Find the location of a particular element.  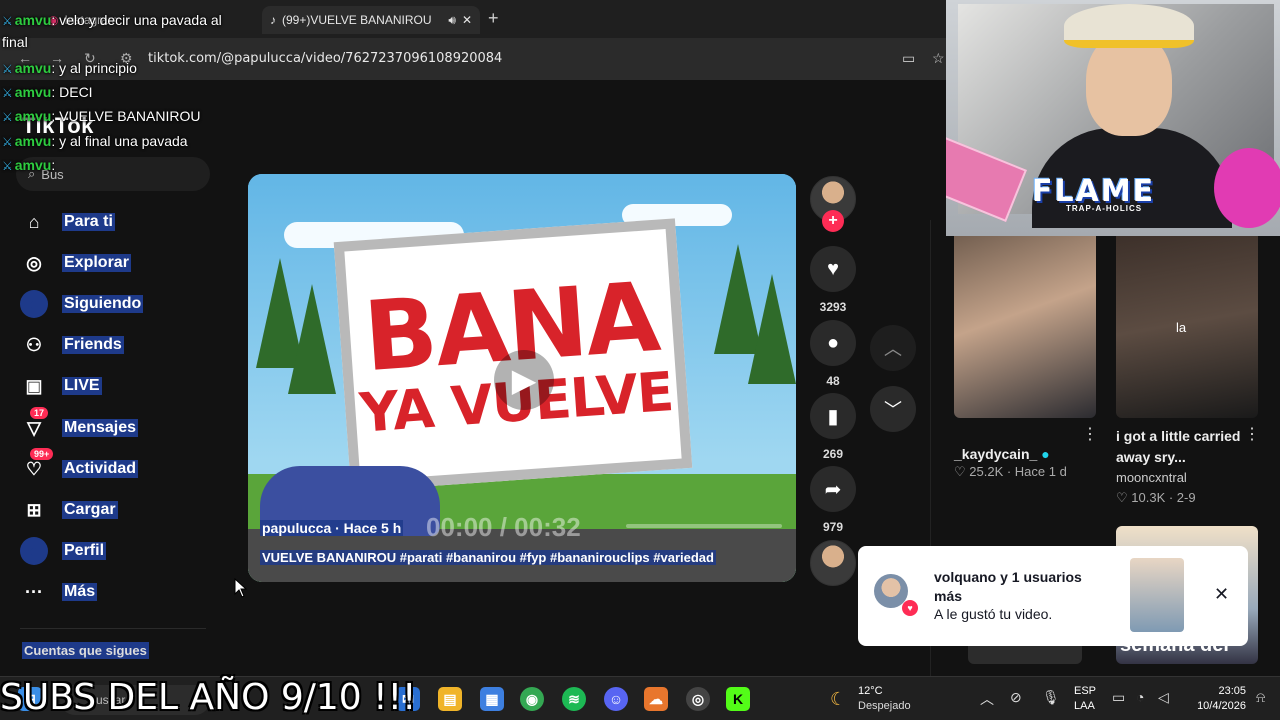

close-icon: ✕ is located at coordinates (1221, 594).